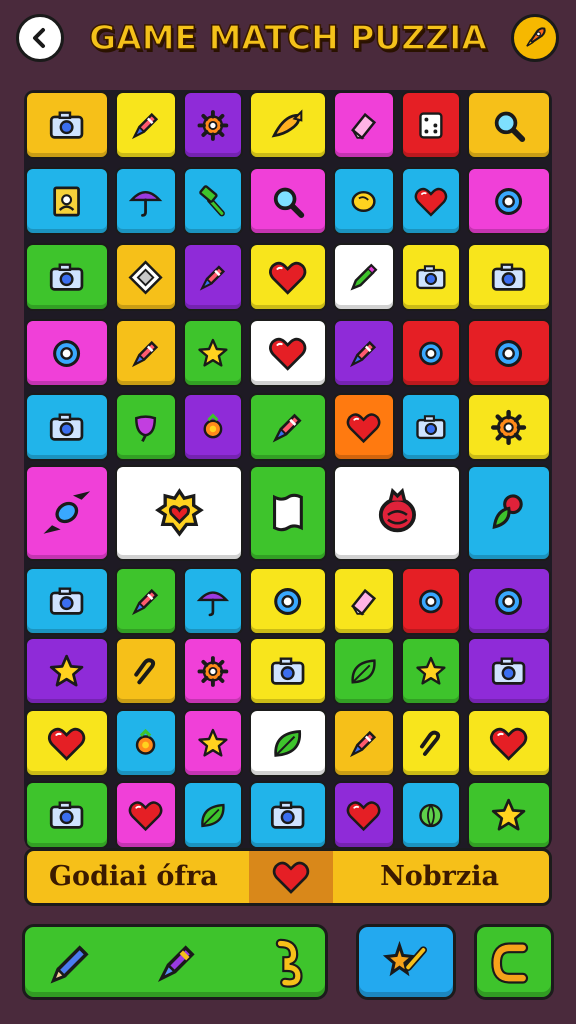 The width and height of the screenshot is (576, 1024). Describe the element at coordinates (288, 513) in the screenshot. I see `tile-flag` at that location.